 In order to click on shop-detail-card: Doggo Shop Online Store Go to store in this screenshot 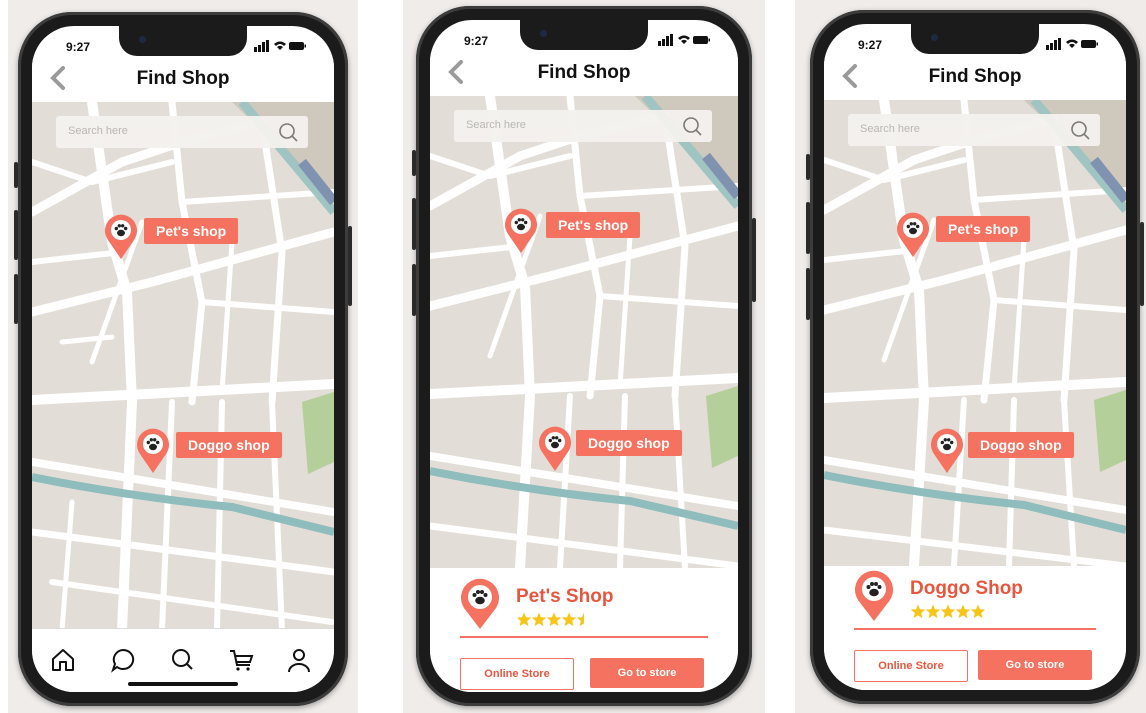, I will do `click(975, 628)`.